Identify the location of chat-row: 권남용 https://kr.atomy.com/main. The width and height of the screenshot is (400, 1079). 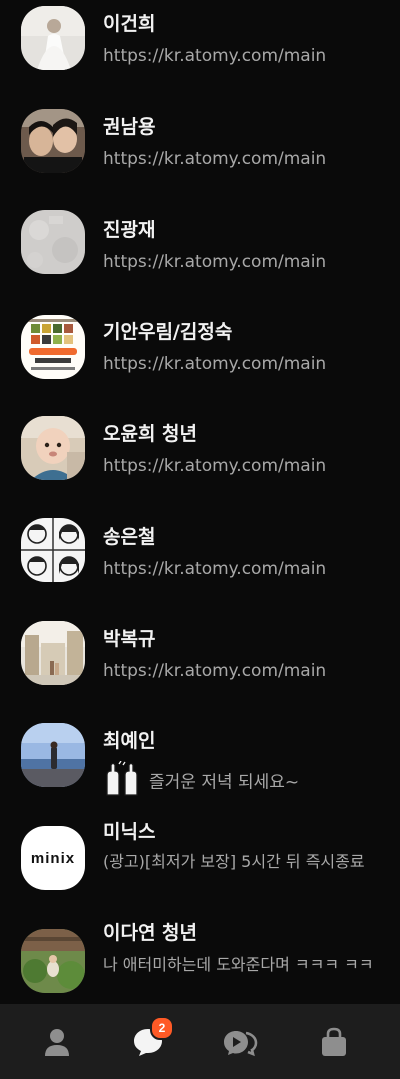
(200, 153).